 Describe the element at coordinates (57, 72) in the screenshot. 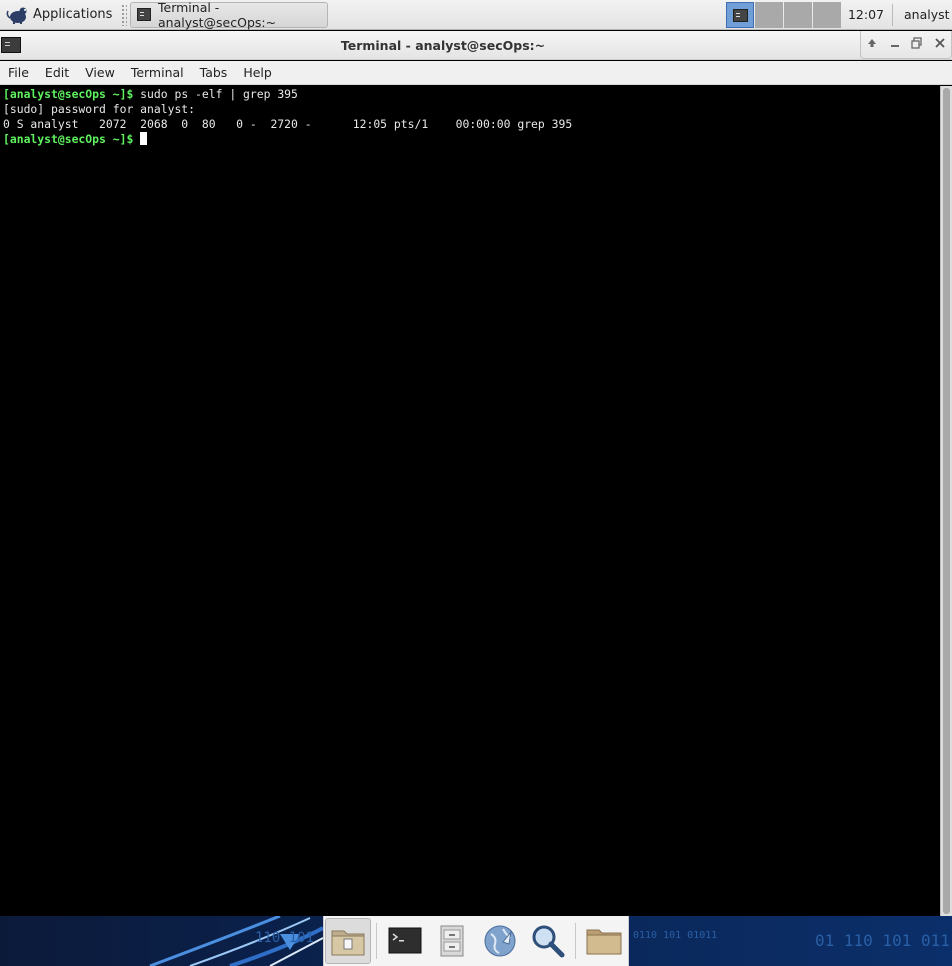

I see `menu-edit: Edit` at that location.